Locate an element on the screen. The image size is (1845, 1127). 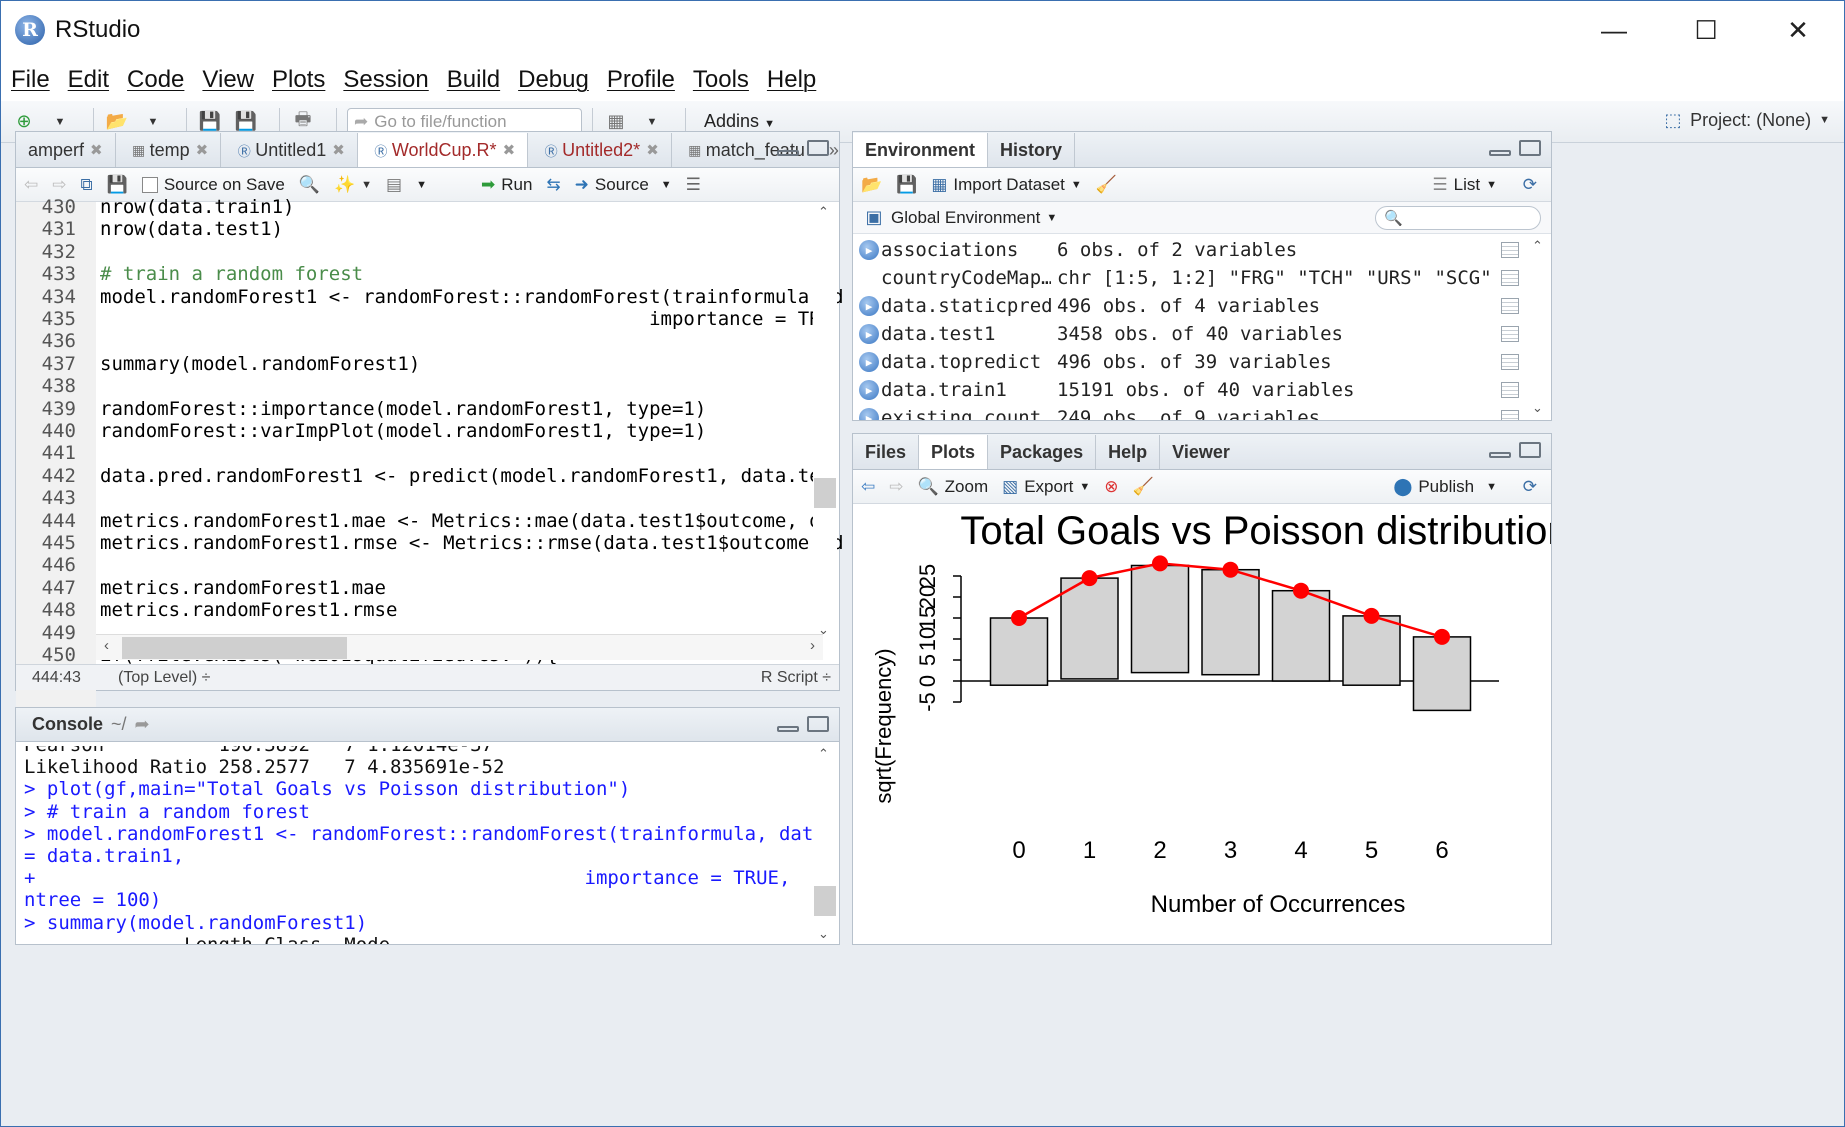
show-in-window-icon: ⧉ is located at coordinates (87, 185).